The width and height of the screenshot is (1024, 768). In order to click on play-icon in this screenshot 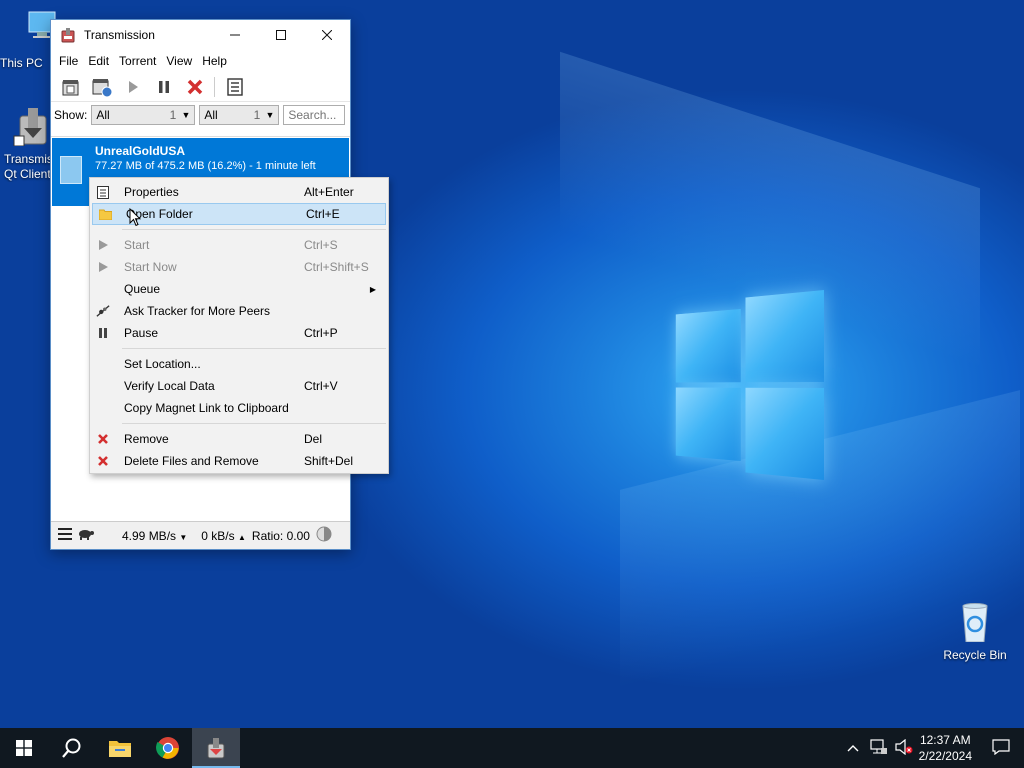, I will do `click(133, 86)`.